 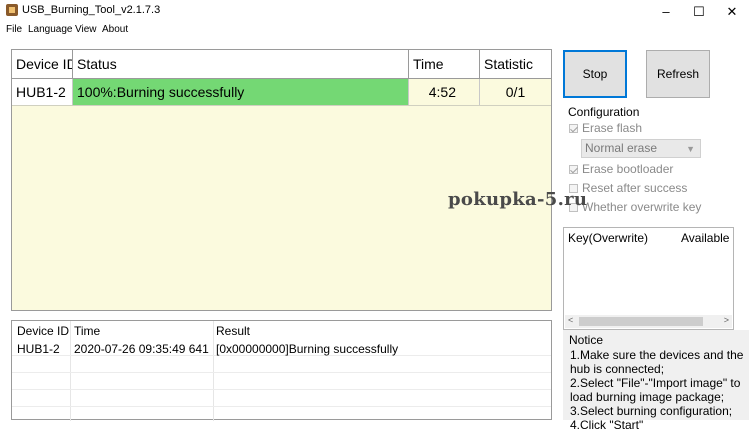 I want to click on scroll-left-icon: <, so click(x=570, y=320).